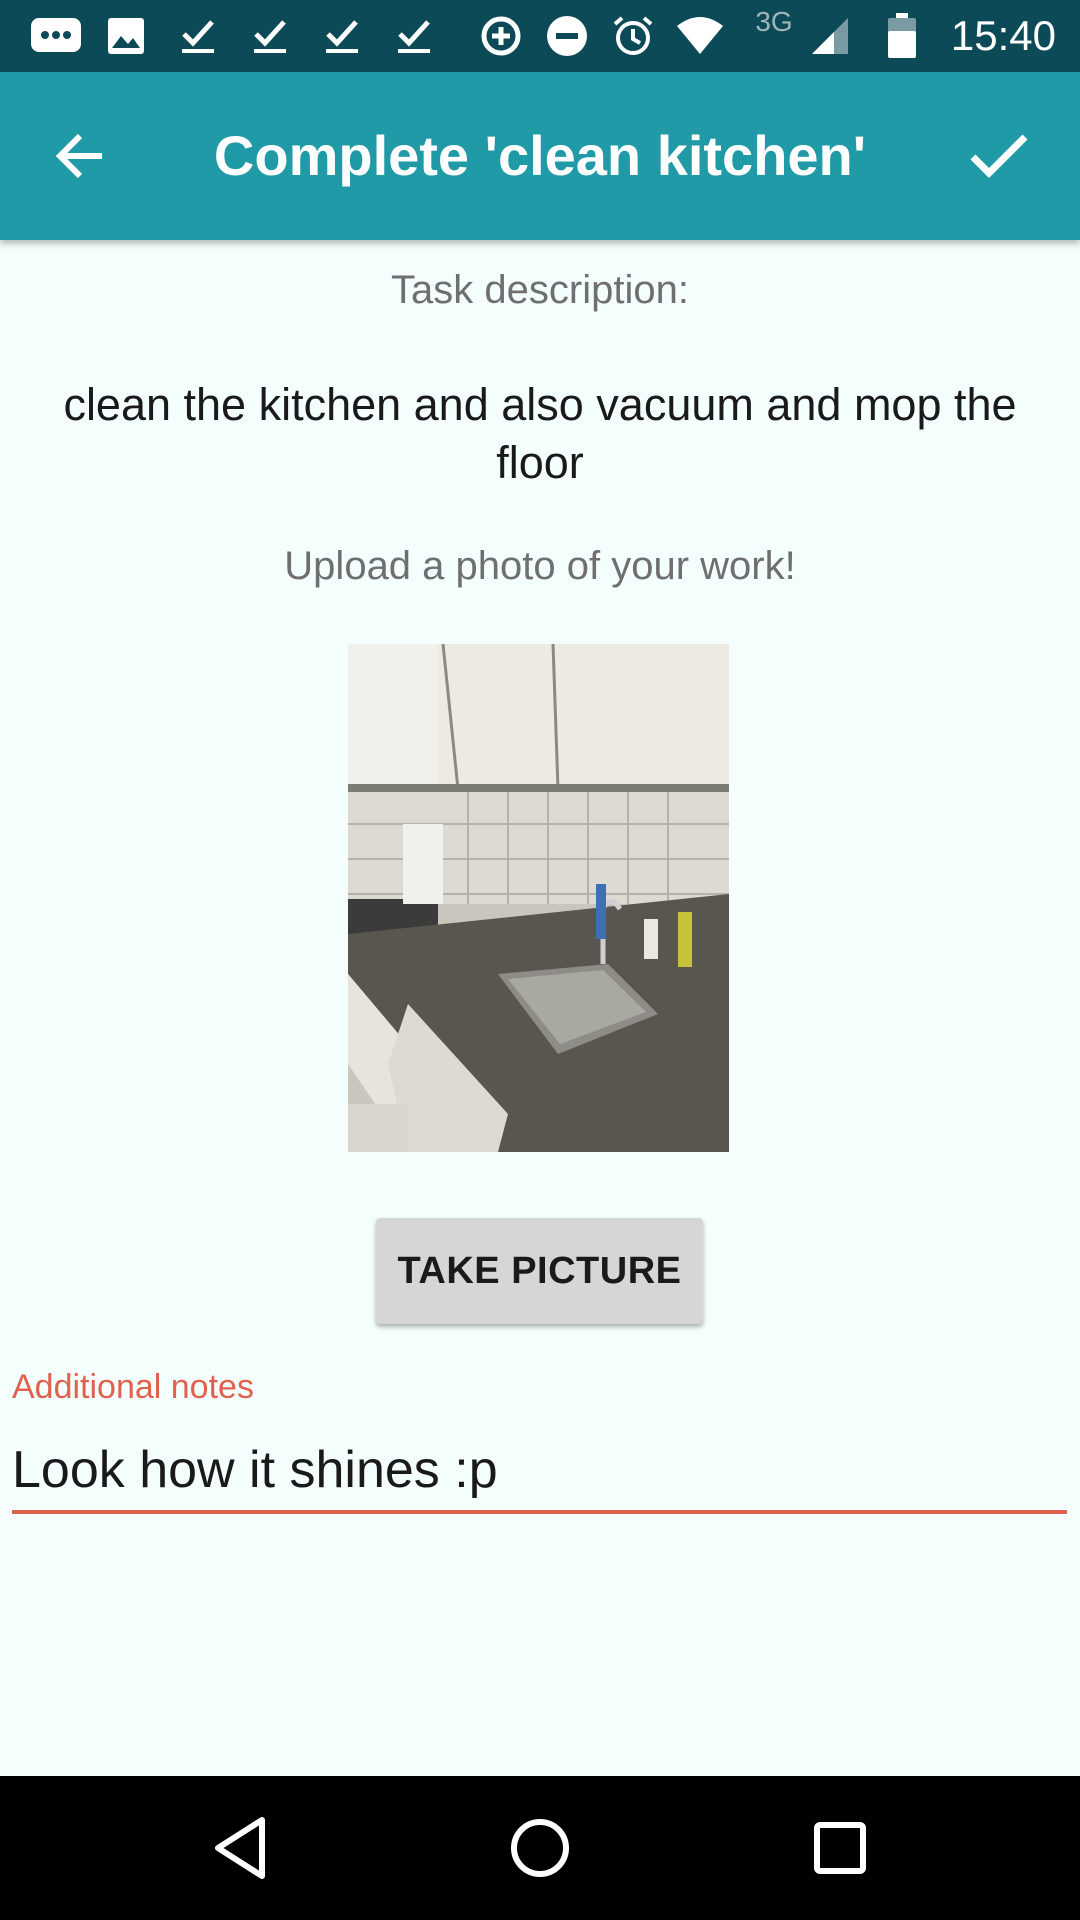  I want to click on data-saver-icon, so click(501, 36).